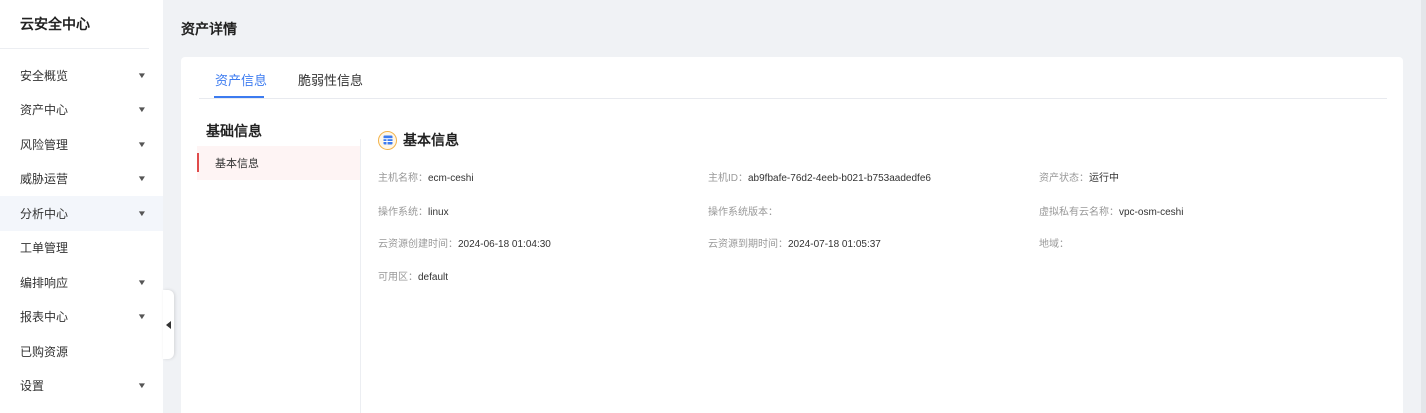  Describe the element at coordinates (32, 386) in the screenshot. I see `sidebar-item-label: 设置` at that location.